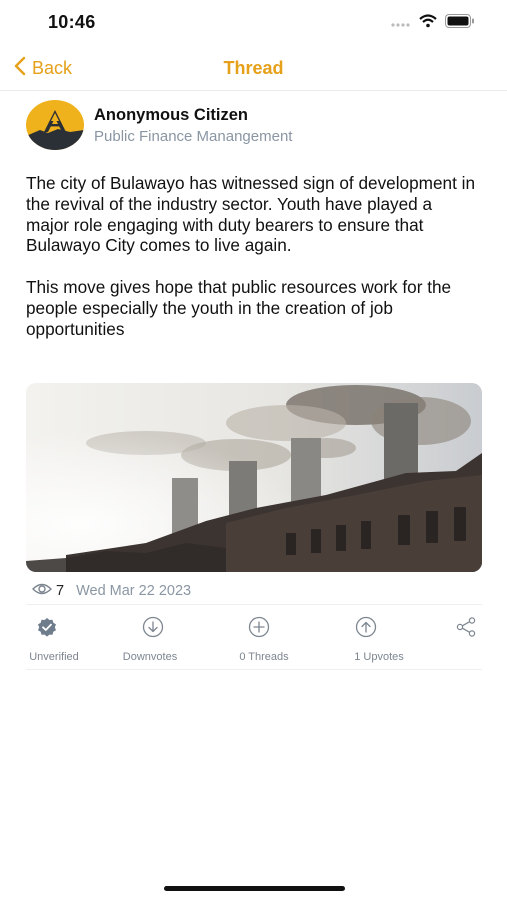  Describe the element at coordinates (264, 657) in the screenshot. I see `threads-label: 0 Threads` at that location.